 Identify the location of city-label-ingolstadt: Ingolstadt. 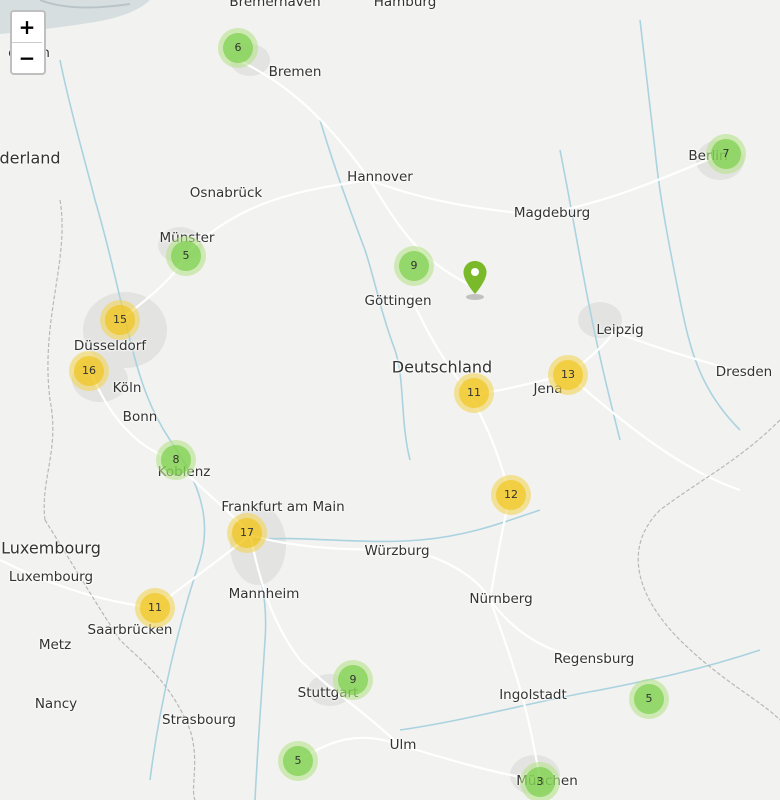
(533, 695).